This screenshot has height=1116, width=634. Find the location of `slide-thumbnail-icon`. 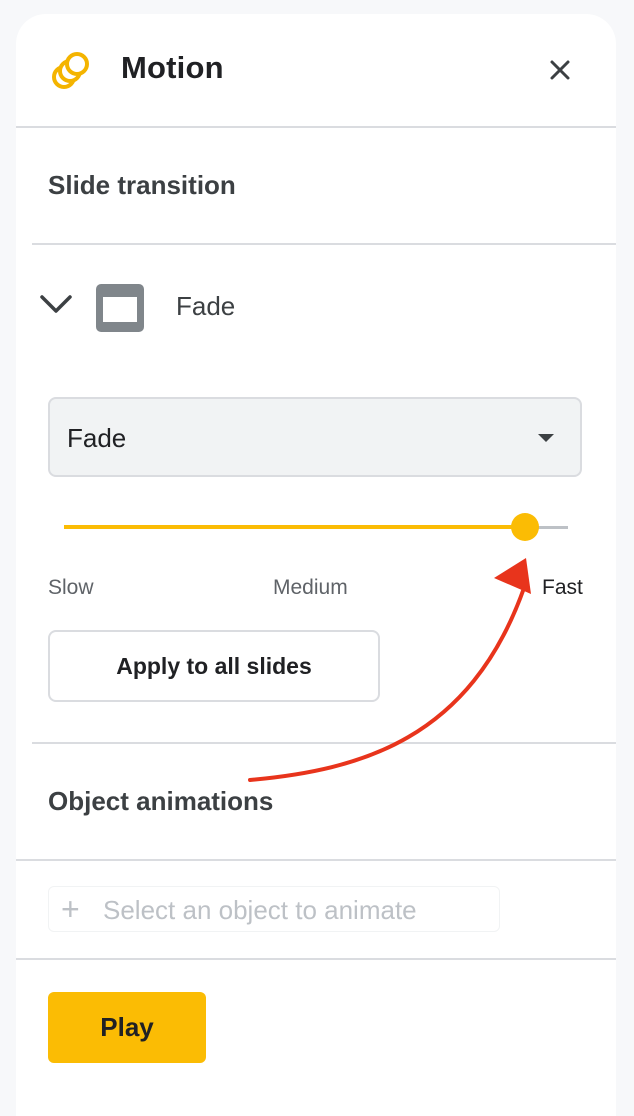

slide-thumbnail-icon is located at coordinates (120, 308).